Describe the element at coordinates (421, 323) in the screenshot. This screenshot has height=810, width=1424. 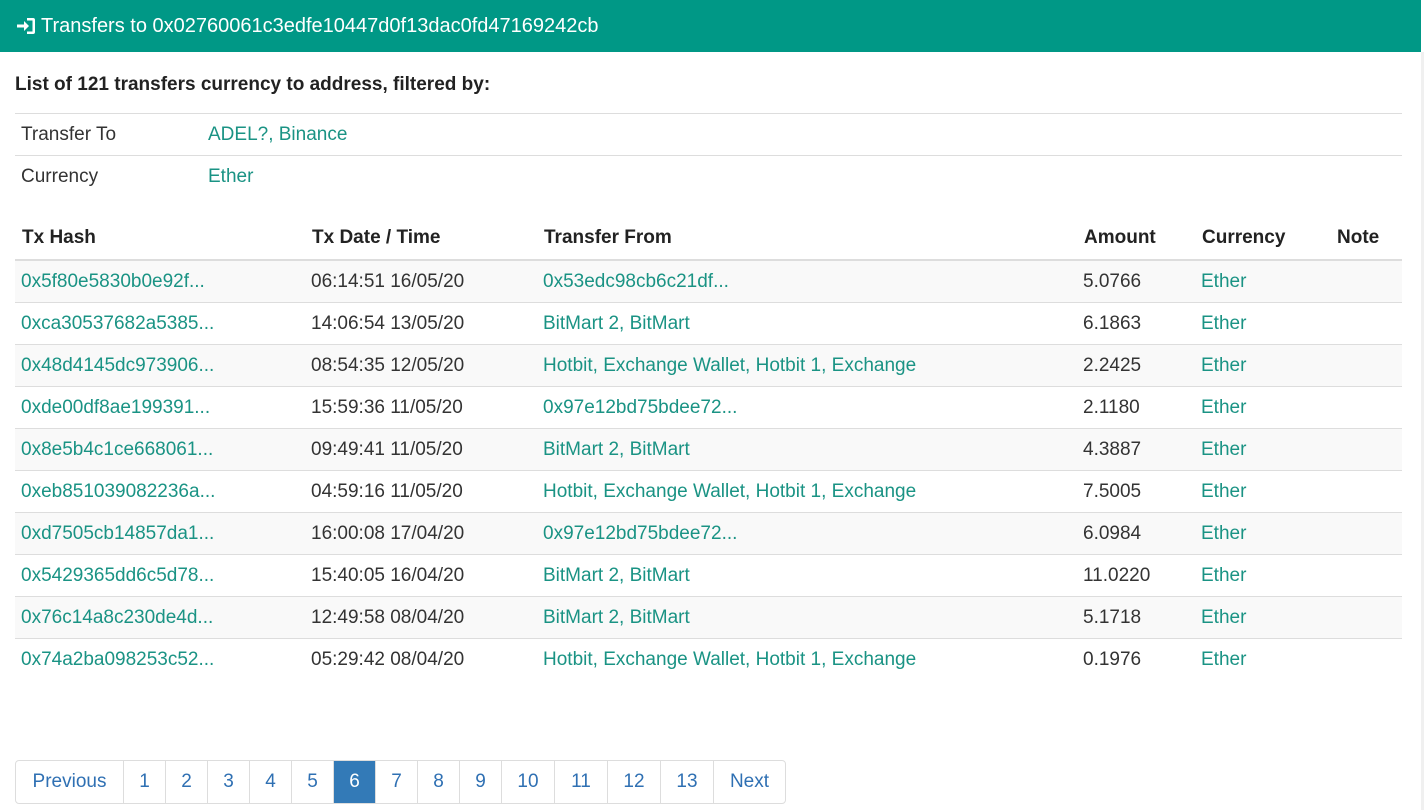
I see `tx-date-cell: 14:06:54 13/05/20` at that location.